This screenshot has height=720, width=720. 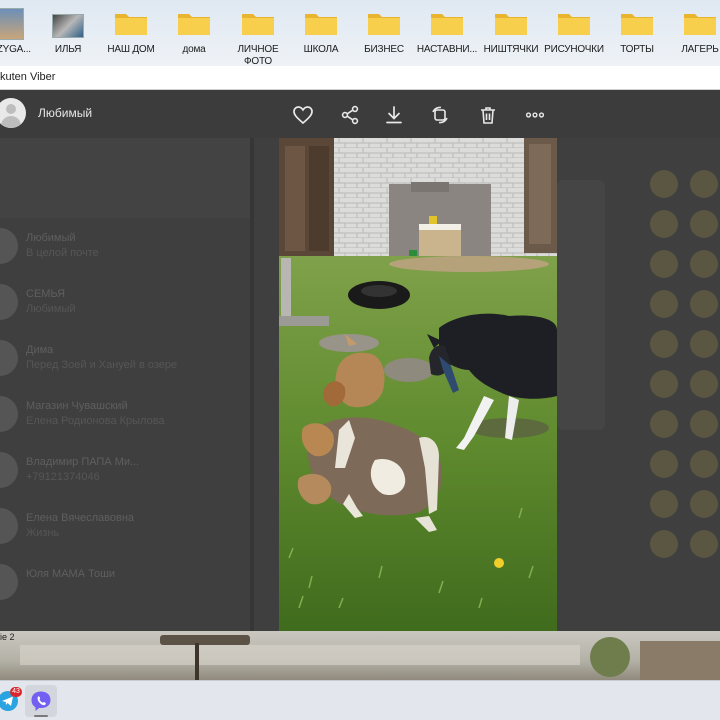 I want to click on sidebar-divider, so click(x=252, y=384).